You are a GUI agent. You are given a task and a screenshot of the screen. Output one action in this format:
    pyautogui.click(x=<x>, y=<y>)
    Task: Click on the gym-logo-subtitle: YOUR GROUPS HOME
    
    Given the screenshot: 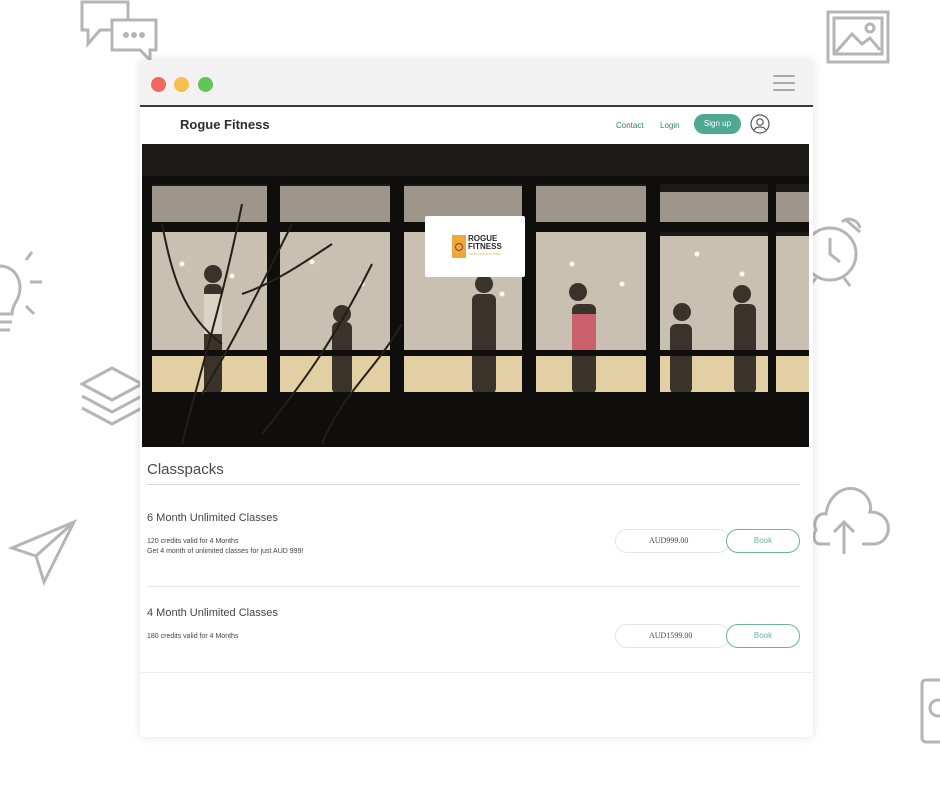 What is the action you would take?
    pyautogui.click(x=484, y=254)
    